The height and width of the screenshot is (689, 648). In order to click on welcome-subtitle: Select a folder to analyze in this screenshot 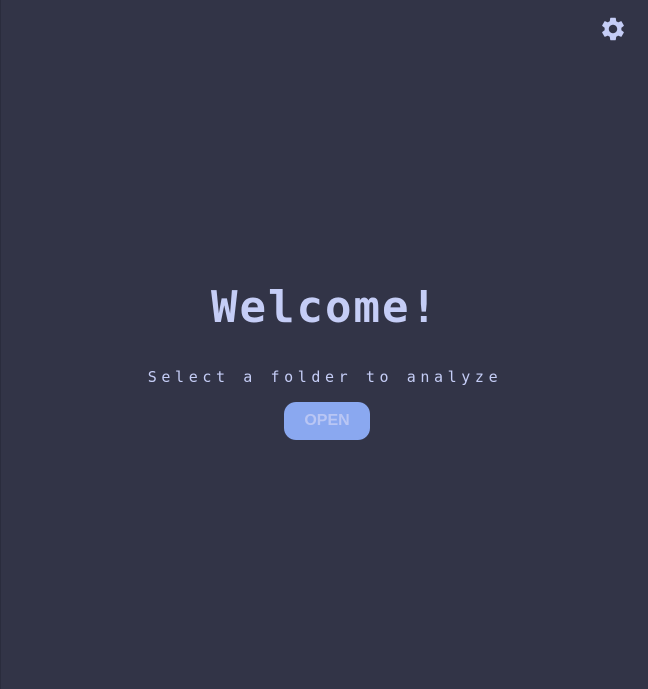, I will do `click(325, 377)`.